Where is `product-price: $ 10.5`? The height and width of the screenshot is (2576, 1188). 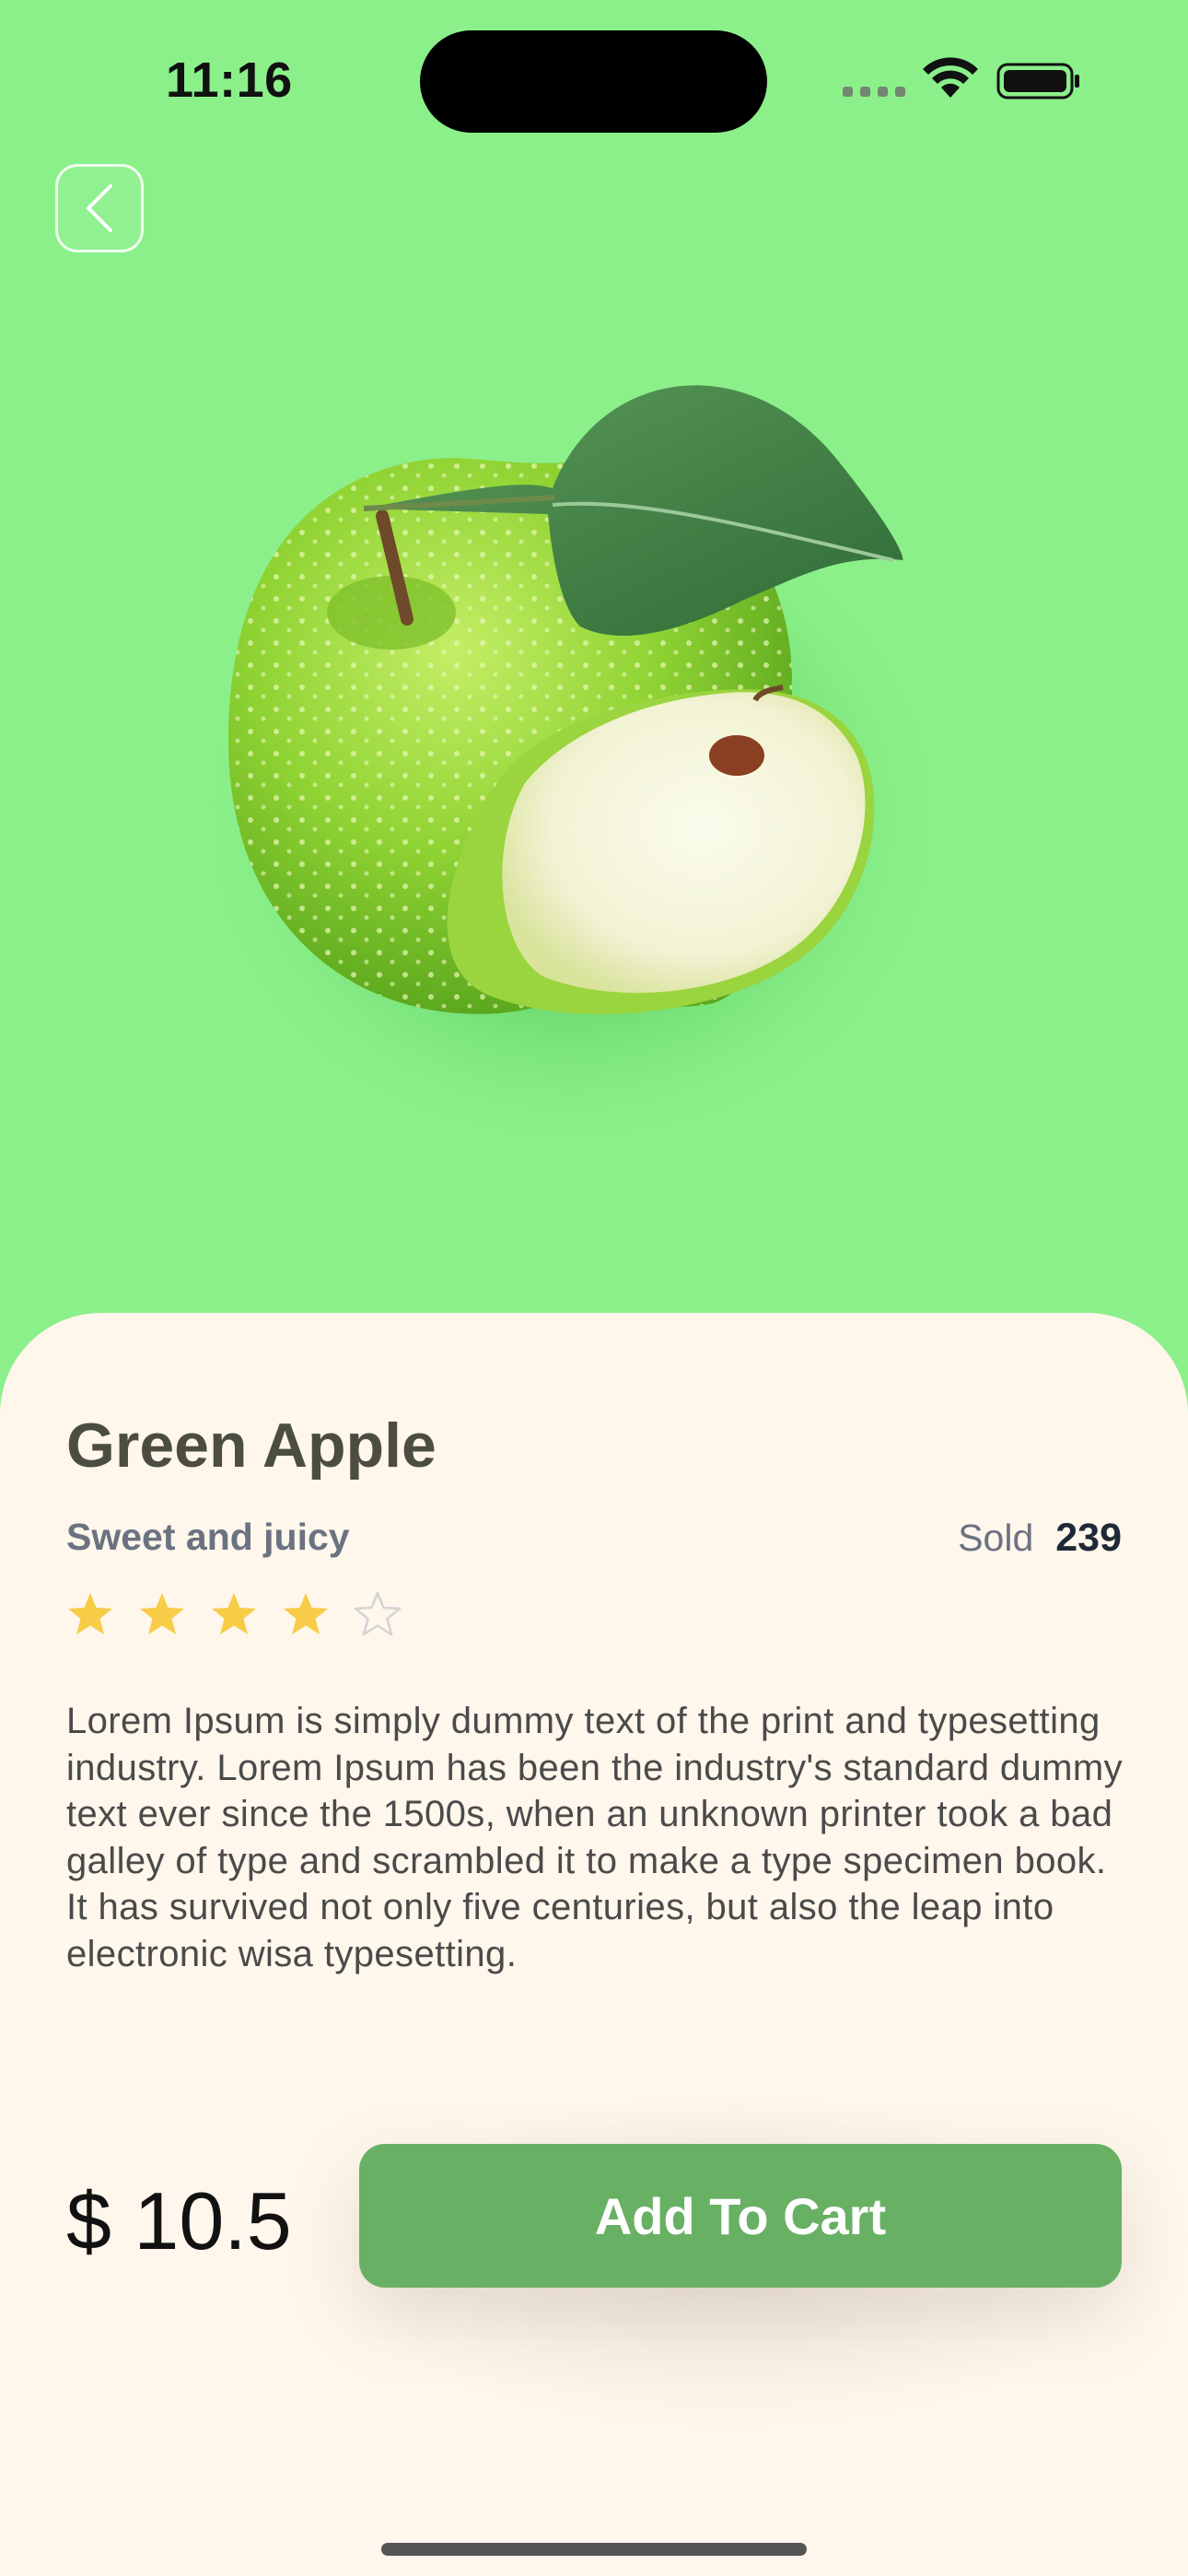
product-price: $ 10.5 is located at coordinates (179, 2220).